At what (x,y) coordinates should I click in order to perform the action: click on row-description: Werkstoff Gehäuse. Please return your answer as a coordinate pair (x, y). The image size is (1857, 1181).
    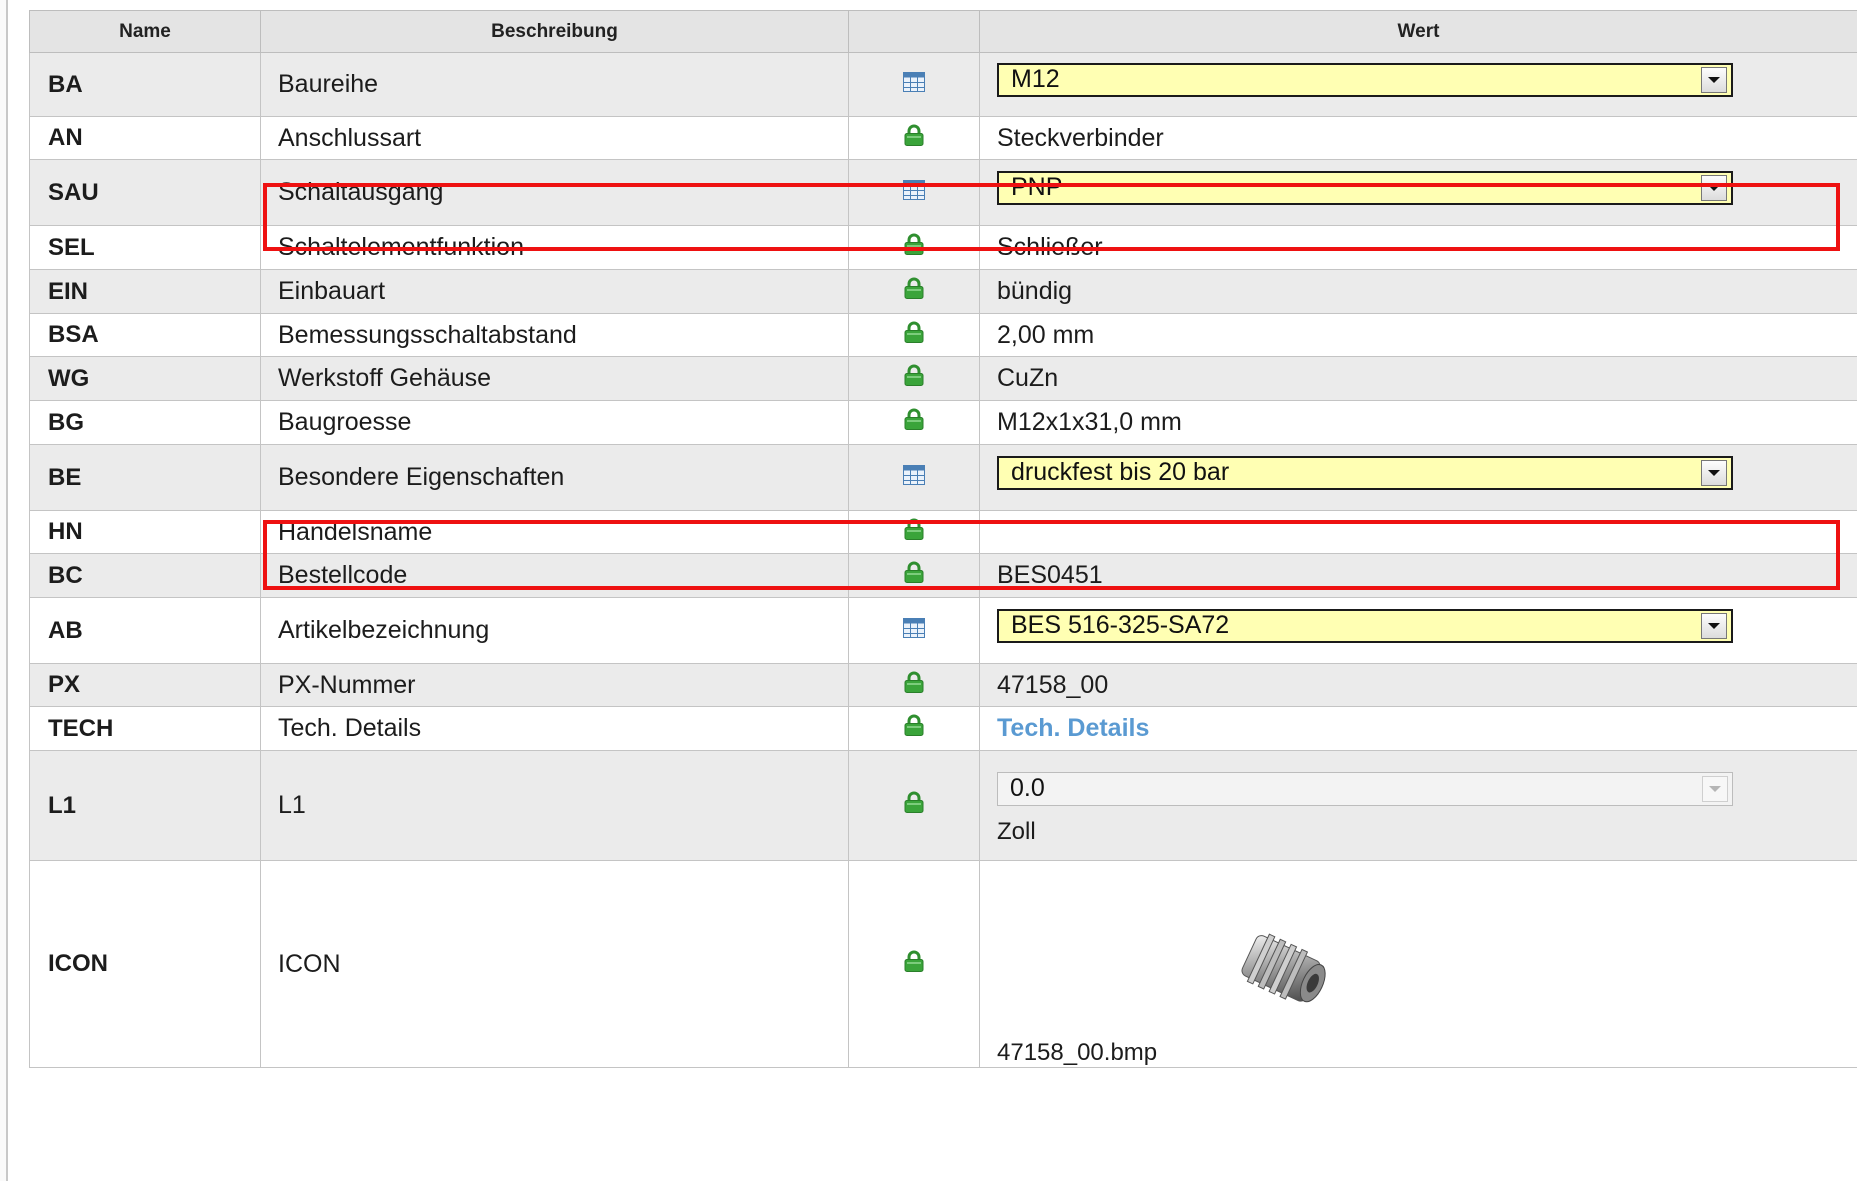
    Looking at the image, I should click on (554, 378).